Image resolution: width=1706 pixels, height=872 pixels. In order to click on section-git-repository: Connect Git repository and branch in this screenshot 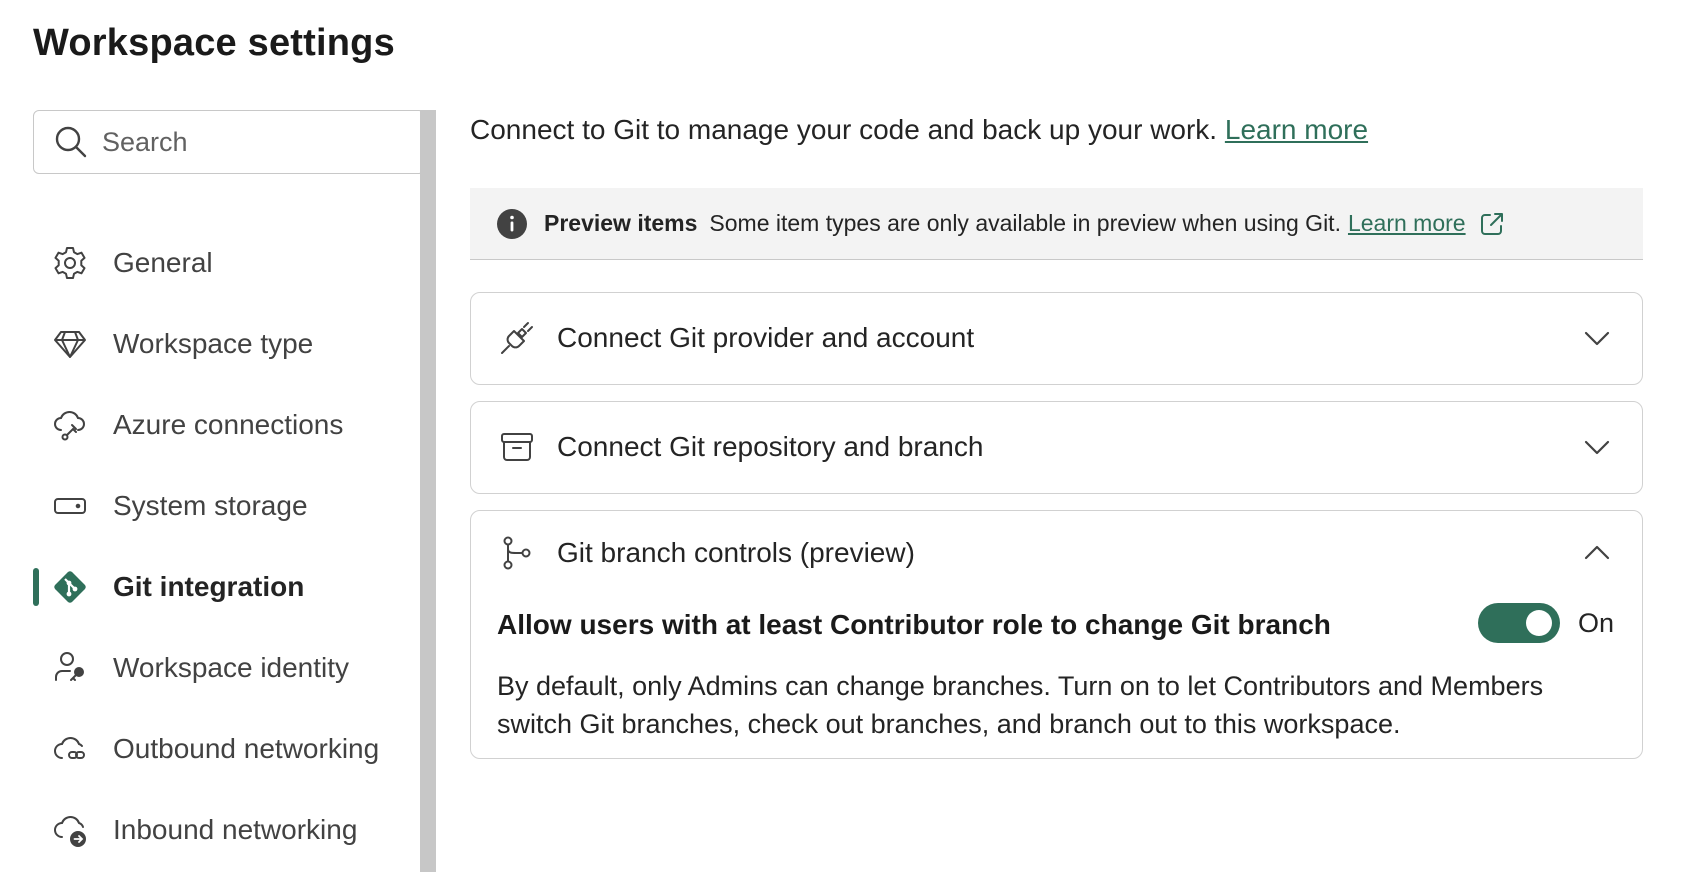, I will do `click(1056, 447)`.